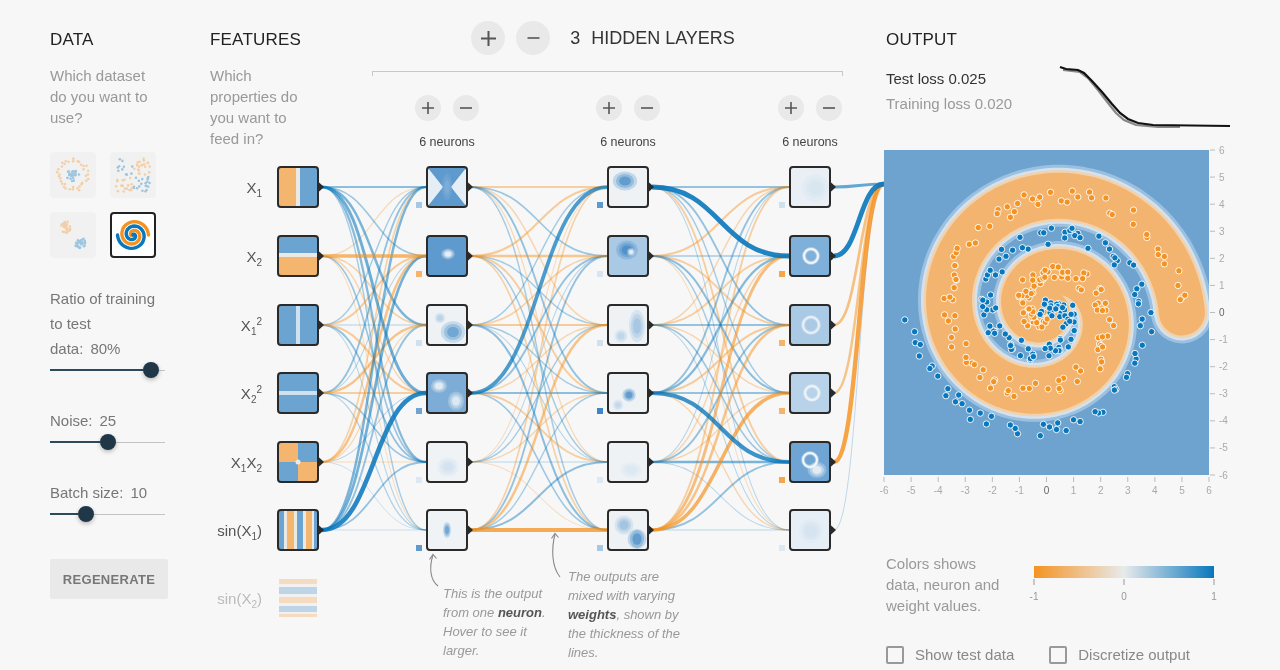 Image resolution: width=1280 pixels, height=670 pixels. I want to click on ring-dots-icon, so click(73, 175).